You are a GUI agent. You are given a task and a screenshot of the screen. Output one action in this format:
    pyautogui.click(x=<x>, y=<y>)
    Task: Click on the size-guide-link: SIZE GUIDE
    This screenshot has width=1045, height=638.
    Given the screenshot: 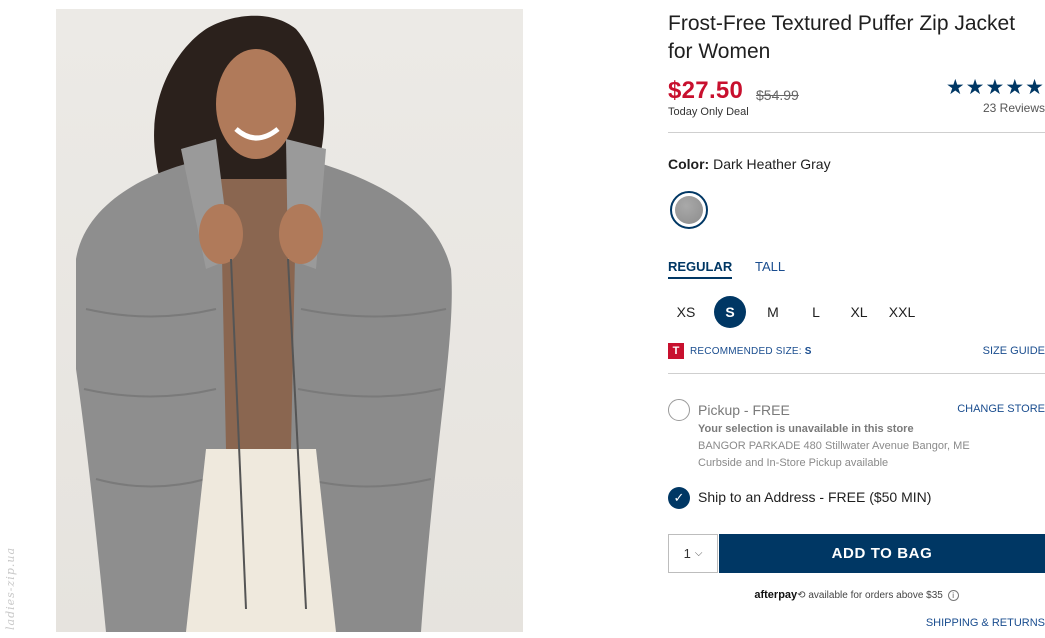 What is the action you would take?
    pyautogui.click(x=1014, y=351)
    